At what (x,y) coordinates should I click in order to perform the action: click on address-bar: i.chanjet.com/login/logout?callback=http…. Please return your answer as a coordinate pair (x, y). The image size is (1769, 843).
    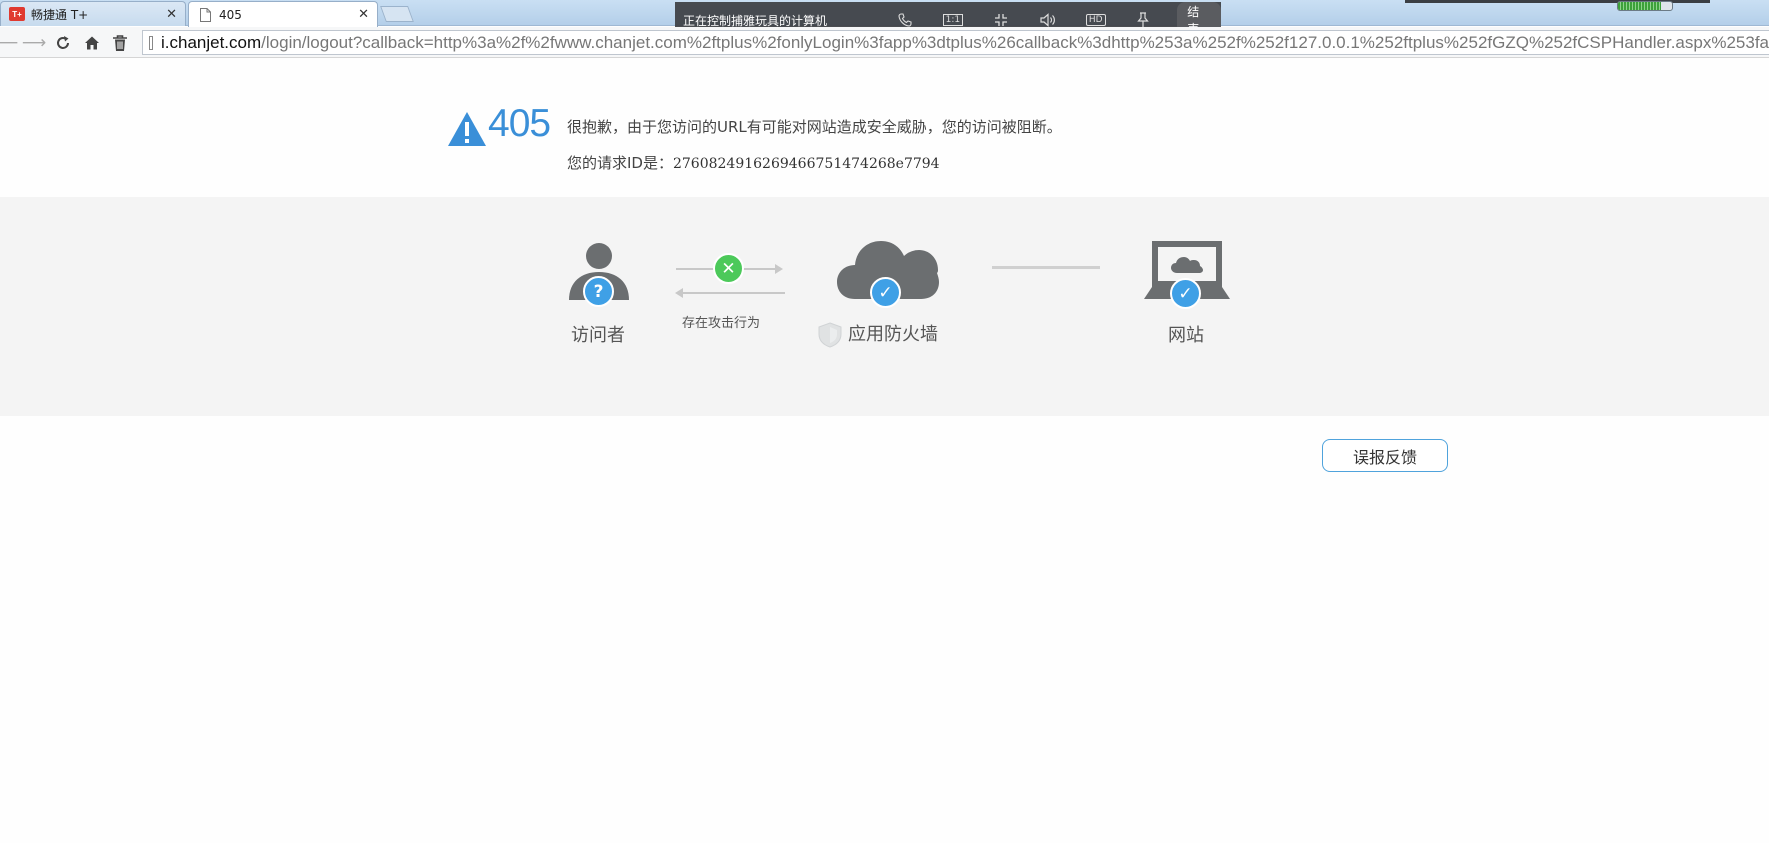
    Looking at the image, I should click on (955, 42).